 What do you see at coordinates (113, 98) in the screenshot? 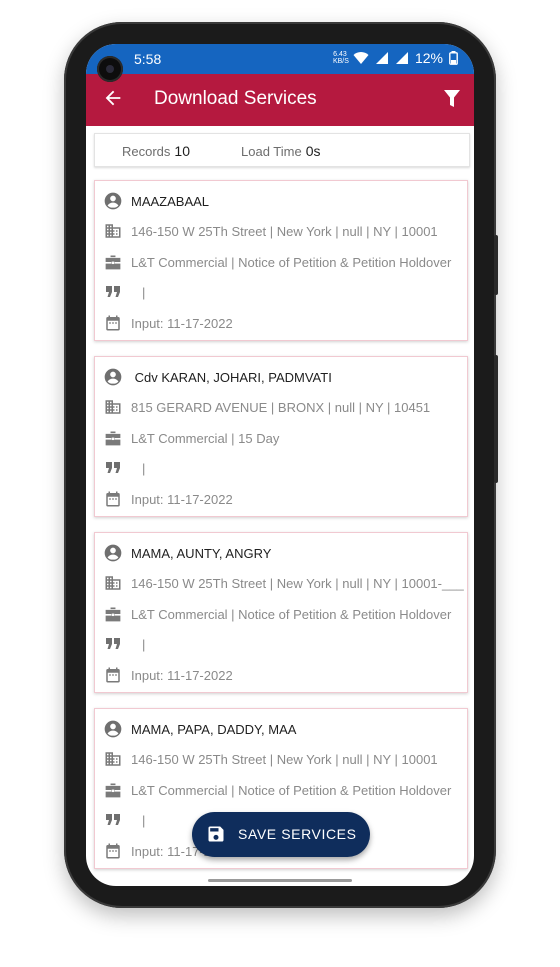
I see `back-arrow-icon` at bounding box center [113, 98].